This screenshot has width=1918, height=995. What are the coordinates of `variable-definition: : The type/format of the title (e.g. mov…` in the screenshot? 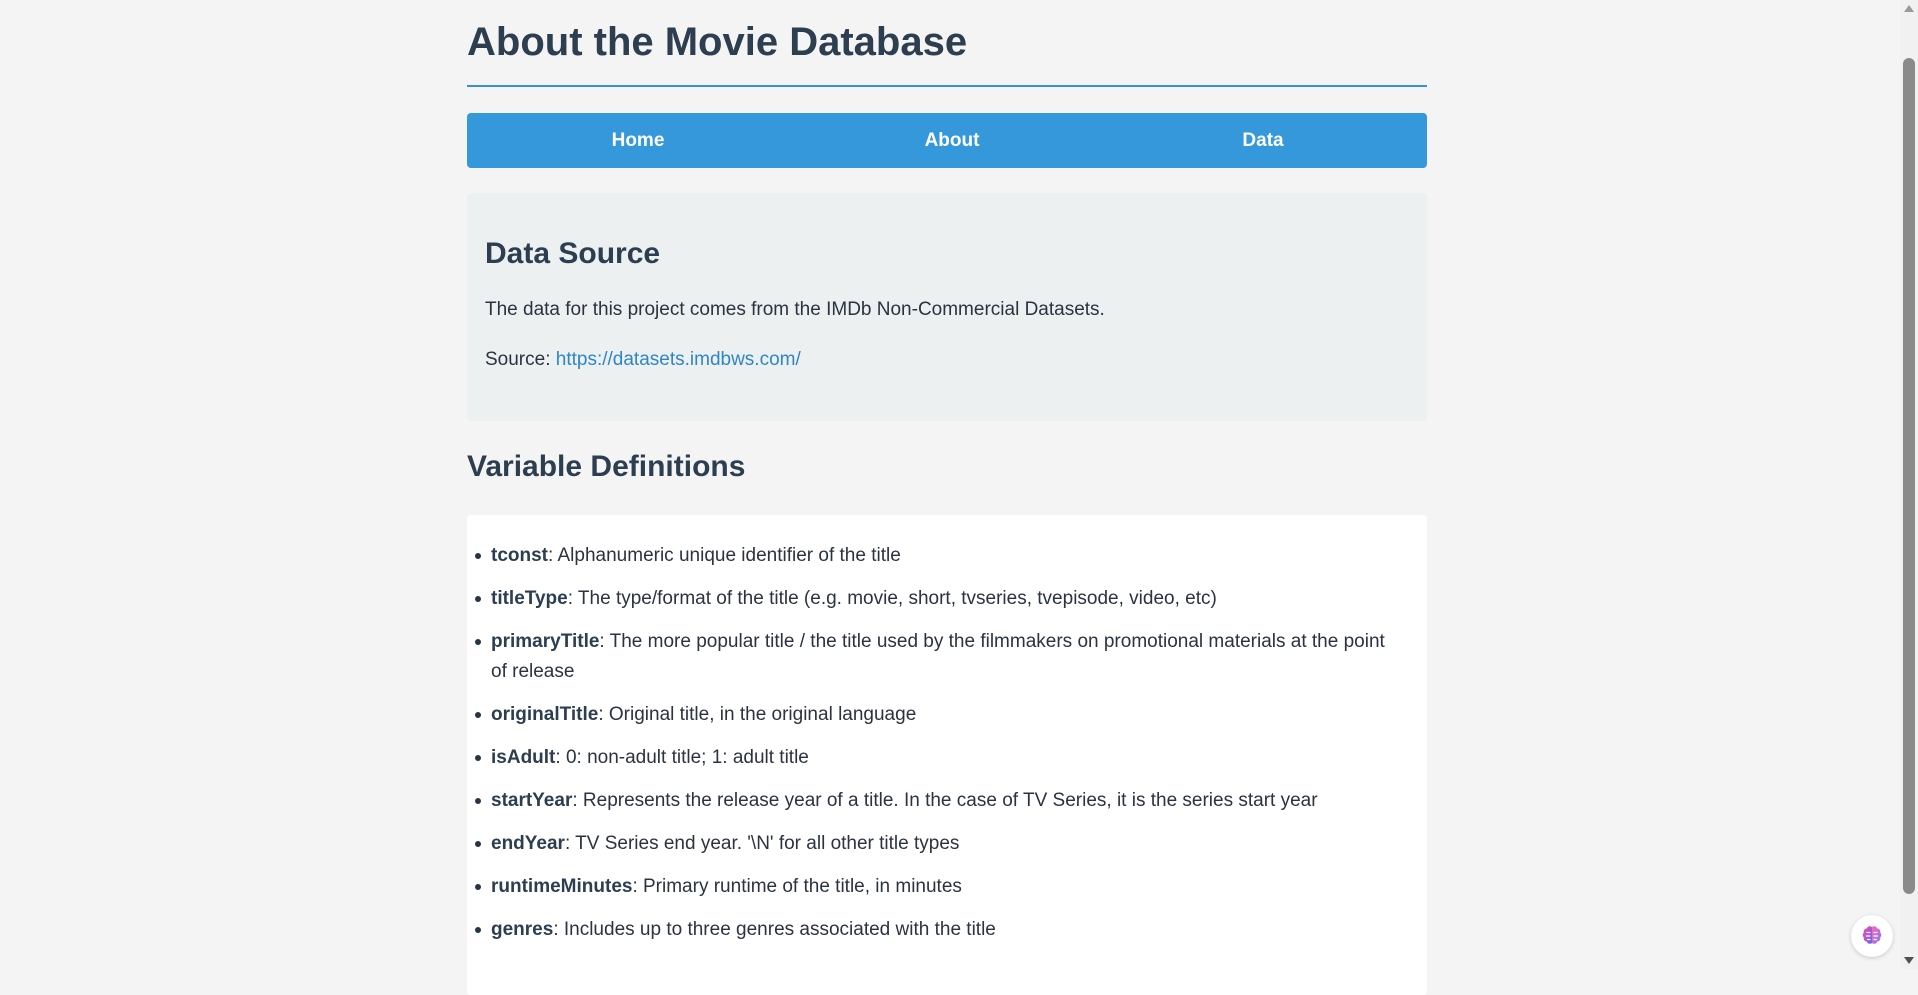 It's located at (892, 598).